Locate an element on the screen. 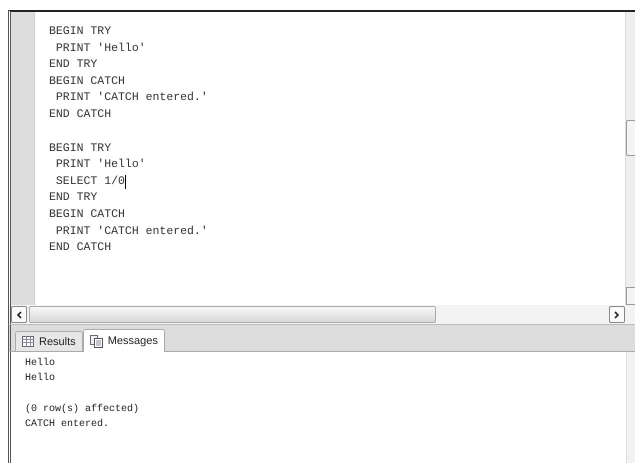 Image resolution: width=635 pixels, height=463 pixels. scroll-left-button is located at coordinates (19, 314).